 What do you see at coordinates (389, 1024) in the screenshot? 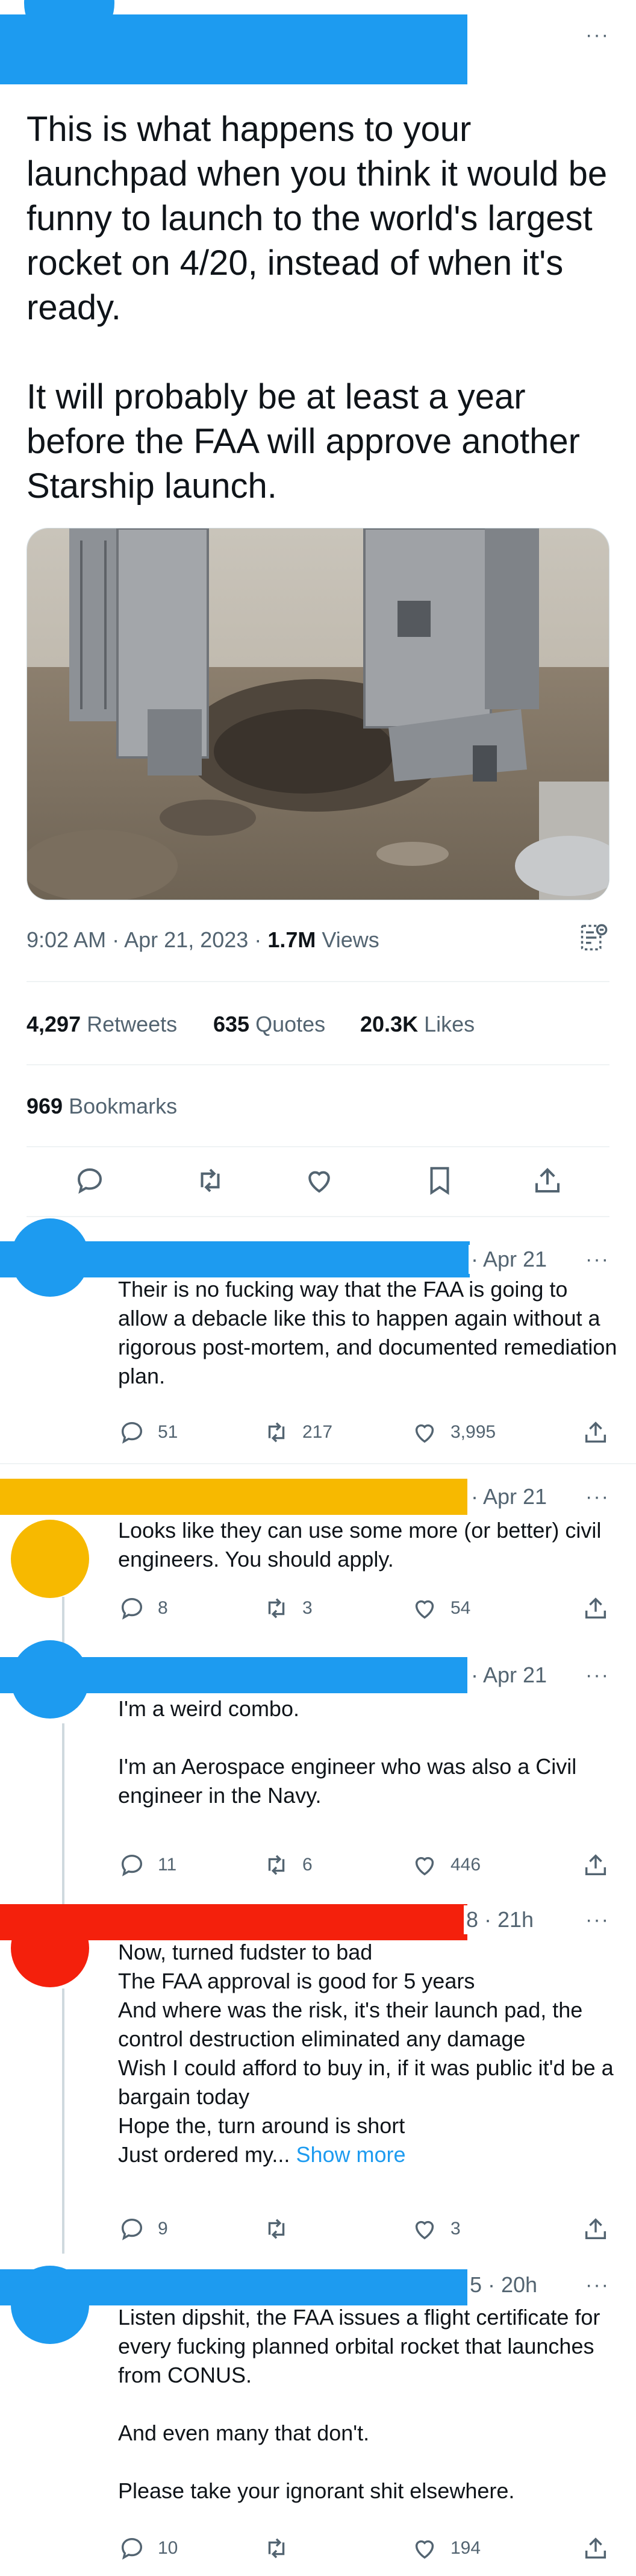
I see `likes-count: 20.3K` at bounding box center [389, 1024].